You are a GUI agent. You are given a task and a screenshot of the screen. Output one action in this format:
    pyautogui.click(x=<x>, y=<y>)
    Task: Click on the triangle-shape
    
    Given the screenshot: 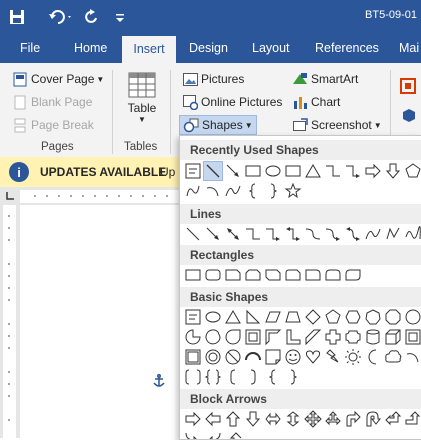 What is the action you would take?
    pyautogui.click(x=233, y=317)
    